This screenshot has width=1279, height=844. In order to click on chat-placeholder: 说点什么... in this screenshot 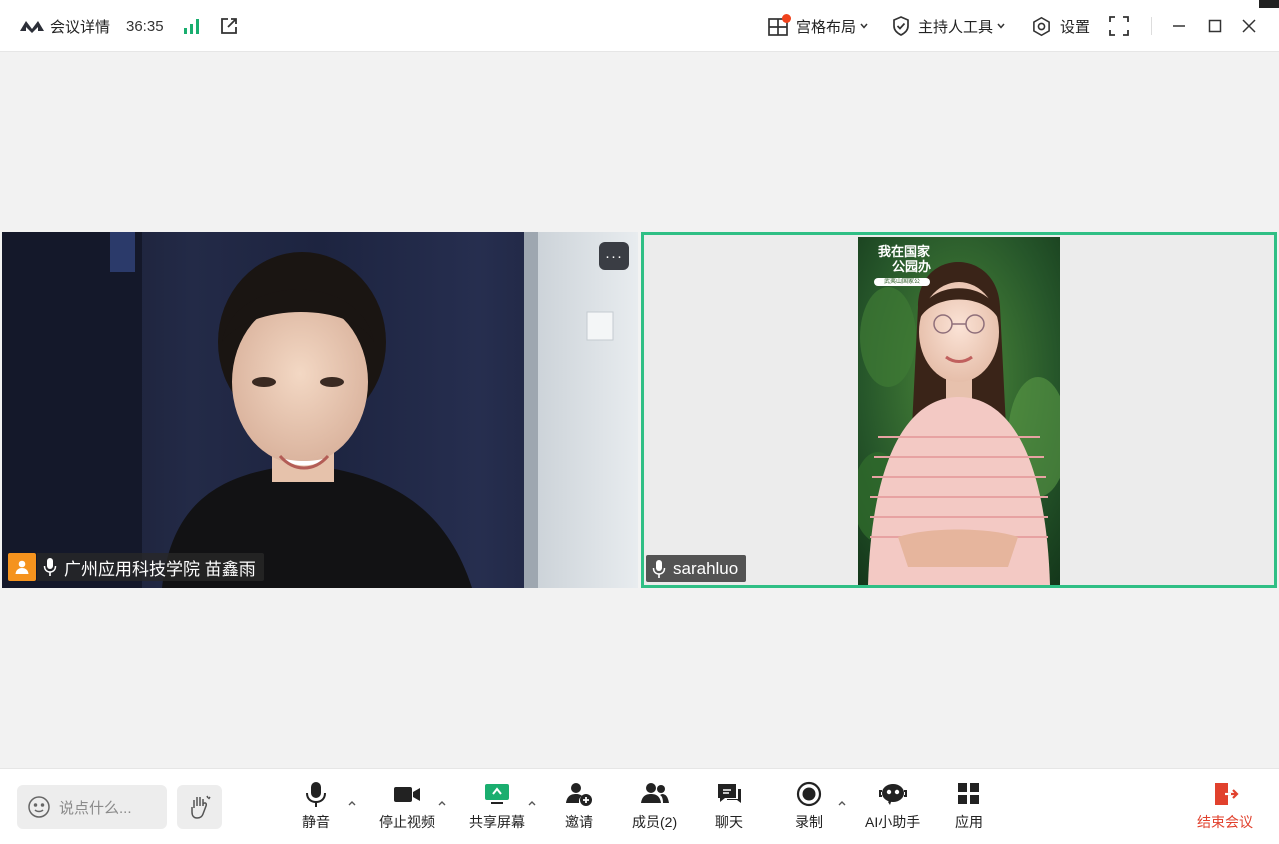, I will do `click(95, 808)`.